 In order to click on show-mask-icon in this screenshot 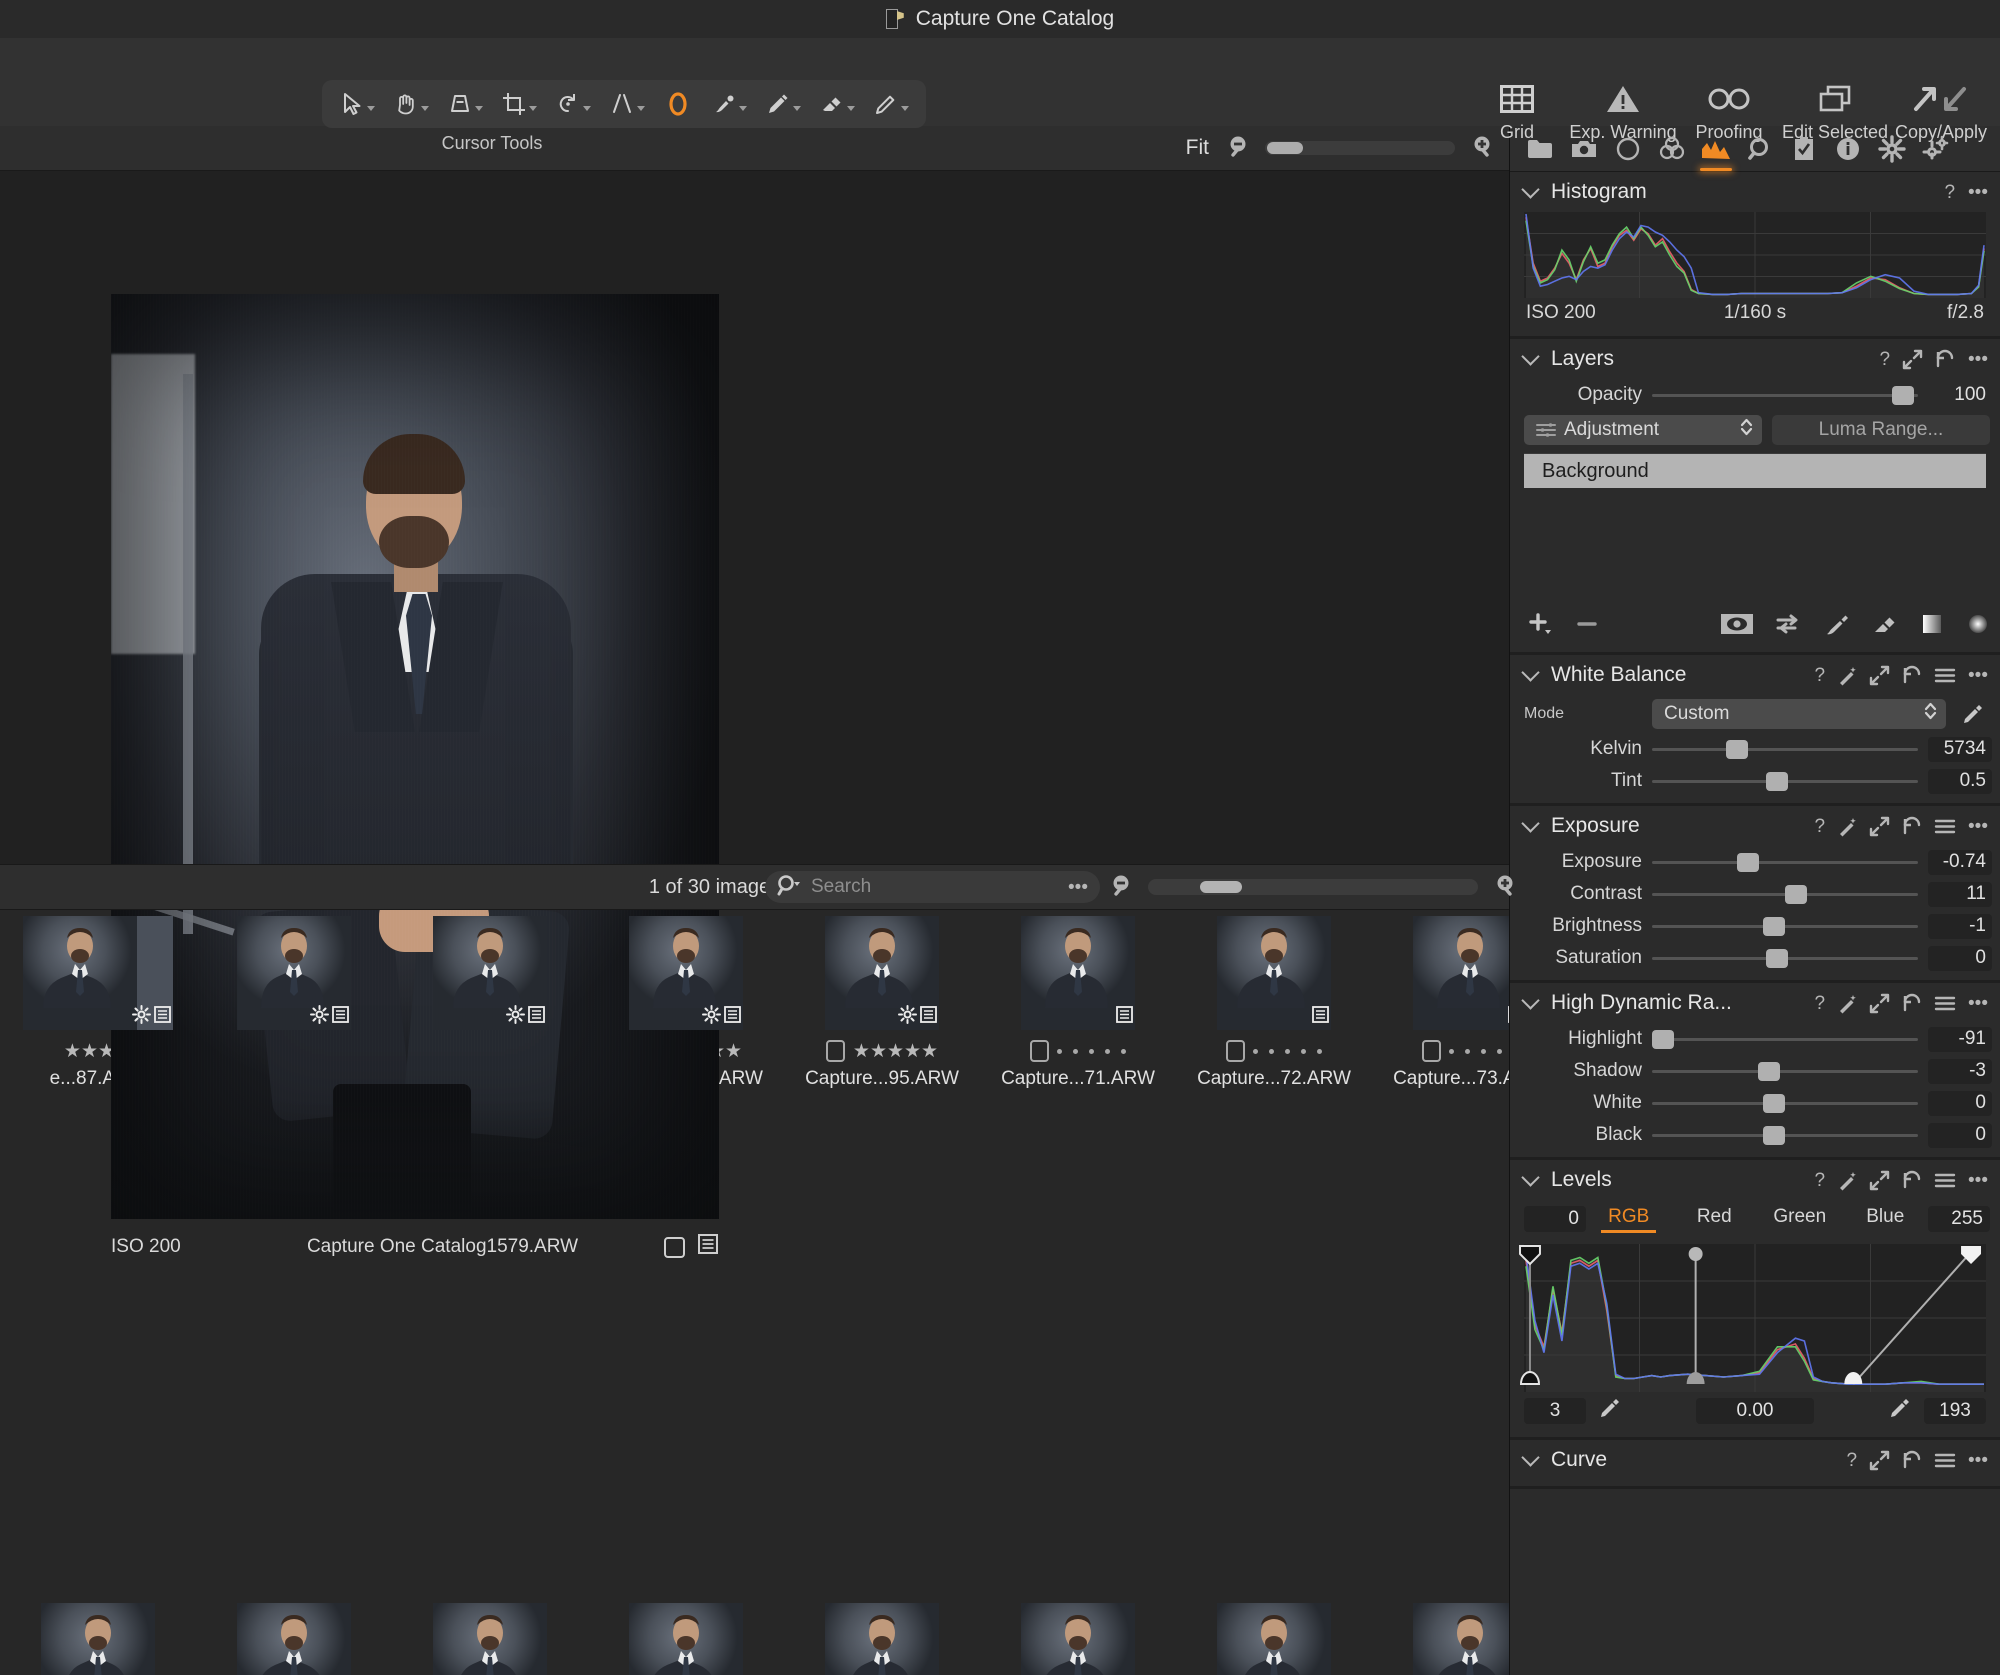, I will do `click(1737, 626)`.